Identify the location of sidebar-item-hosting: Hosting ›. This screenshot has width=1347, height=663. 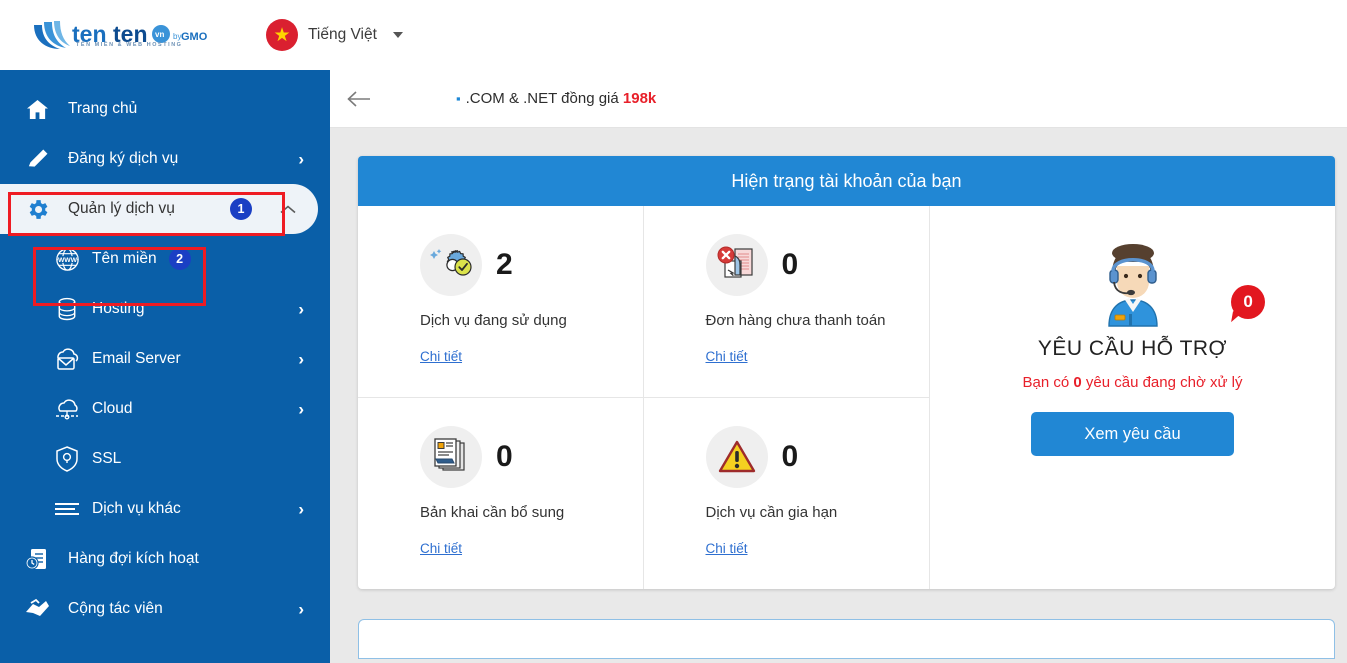
(165, 309).